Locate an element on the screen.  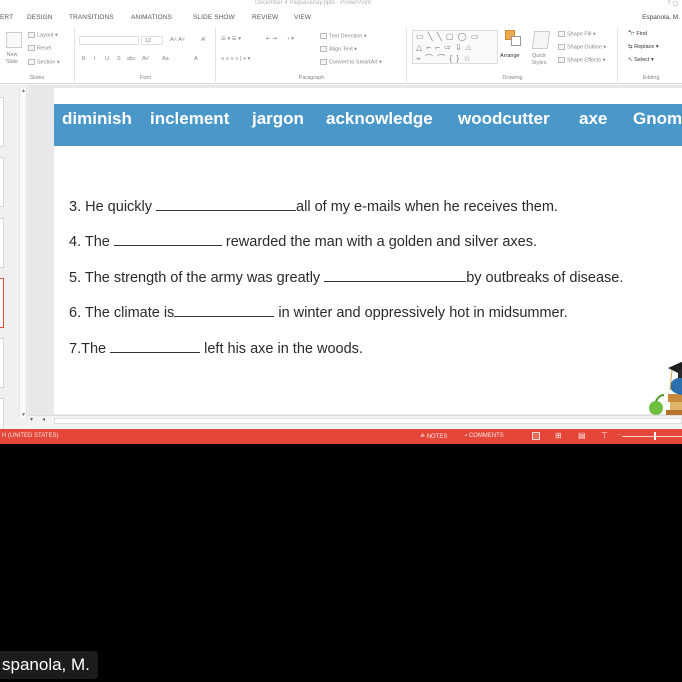
scroll-up-icon: ▲ is located at coordinates (23, 91).